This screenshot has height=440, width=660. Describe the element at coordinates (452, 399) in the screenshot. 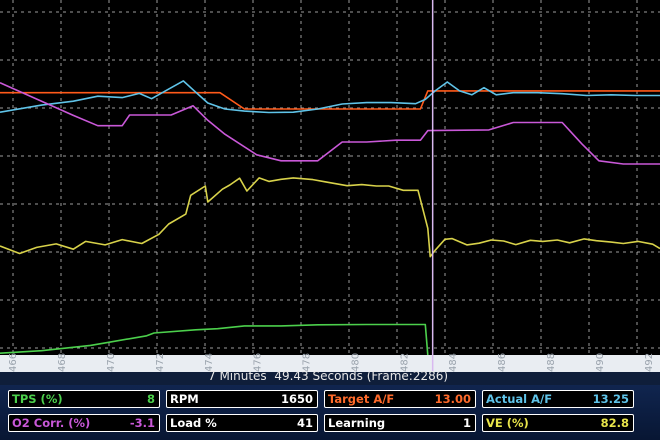

I see `gauge-value: 13.00` at that location.